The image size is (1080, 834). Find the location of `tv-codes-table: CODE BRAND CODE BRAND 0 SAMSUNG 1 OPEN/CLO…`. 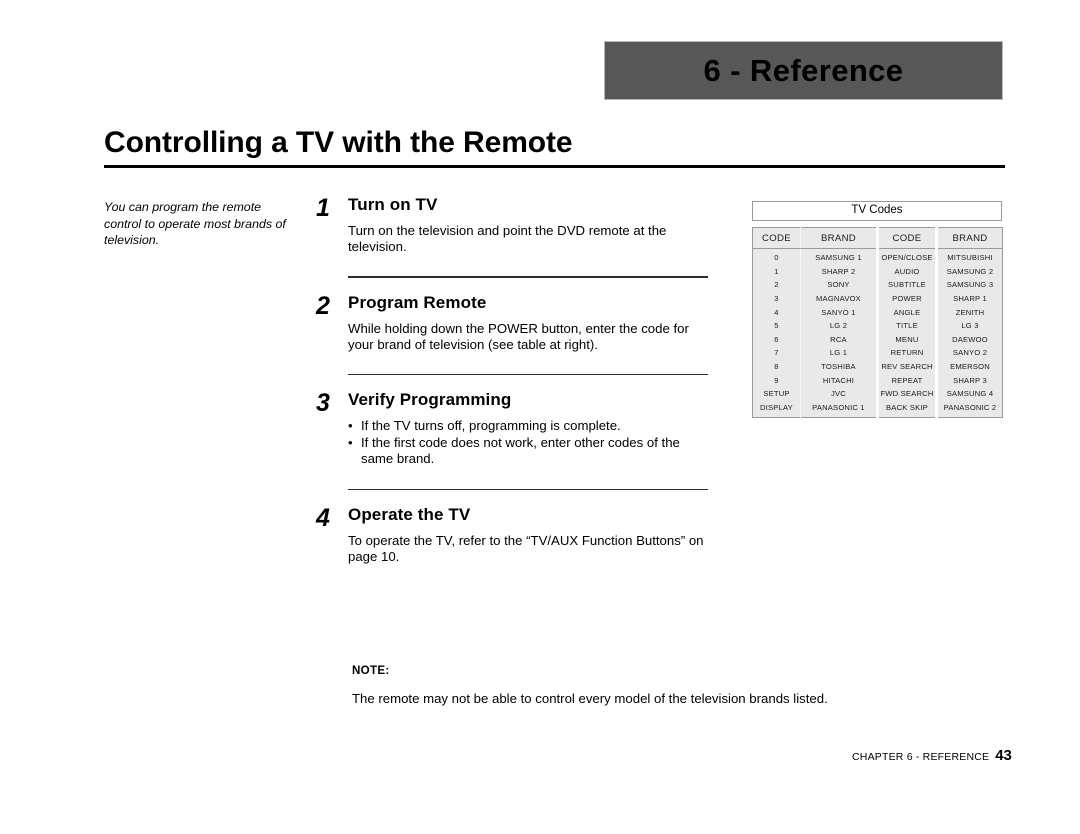

tv-codes-table: CODE BRAND CODE BRAND 0 SAMSUNG 1 OPEN/CLO… is located at coordinates (877, 323).